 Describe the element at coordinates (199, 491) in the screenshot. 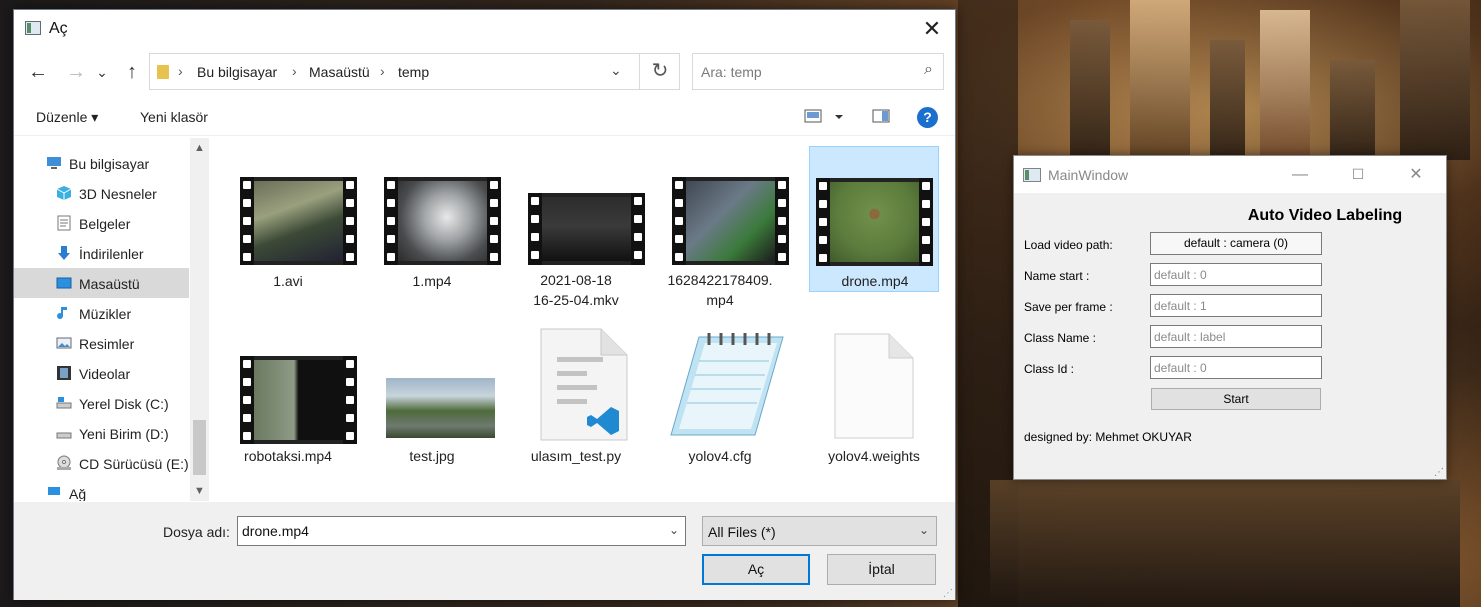

I see `scroll-down-icon: ▼` at that location.